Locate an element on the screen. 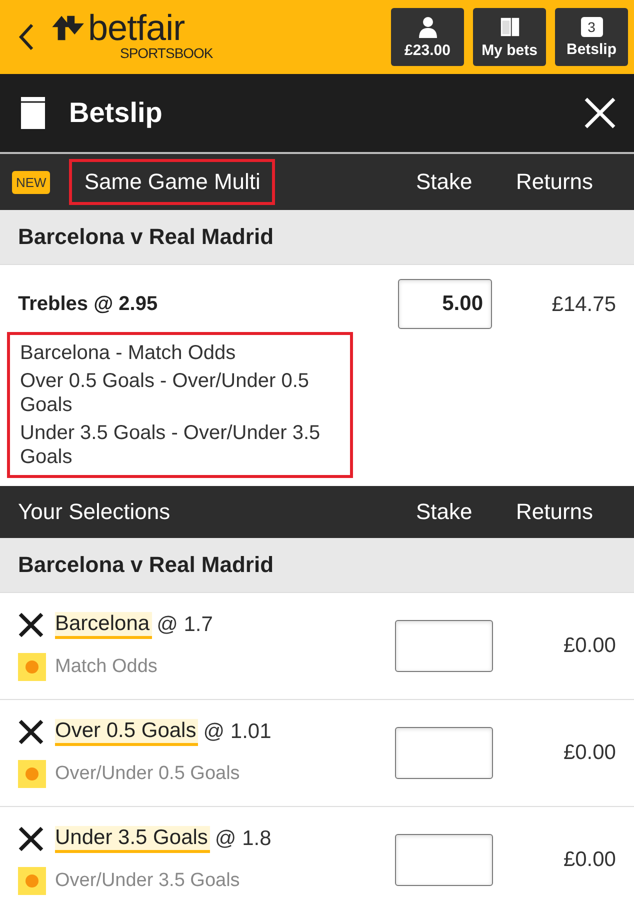  market-name: Over/Under 0.5 Goals is located at coordinates (147, 773).